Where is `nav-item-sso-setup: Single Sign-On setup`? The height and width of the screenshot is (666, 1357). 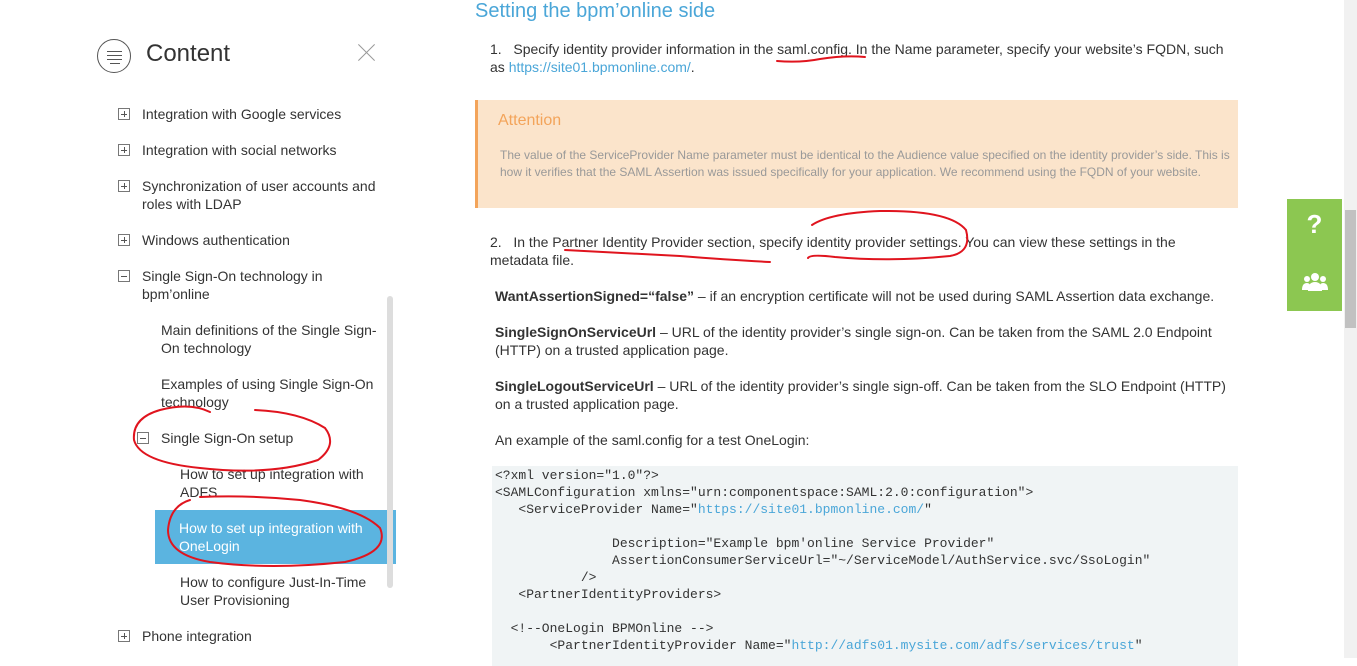
nav-item-sso-setup: Single Sign-On setup is located at coordinates (249, 438).